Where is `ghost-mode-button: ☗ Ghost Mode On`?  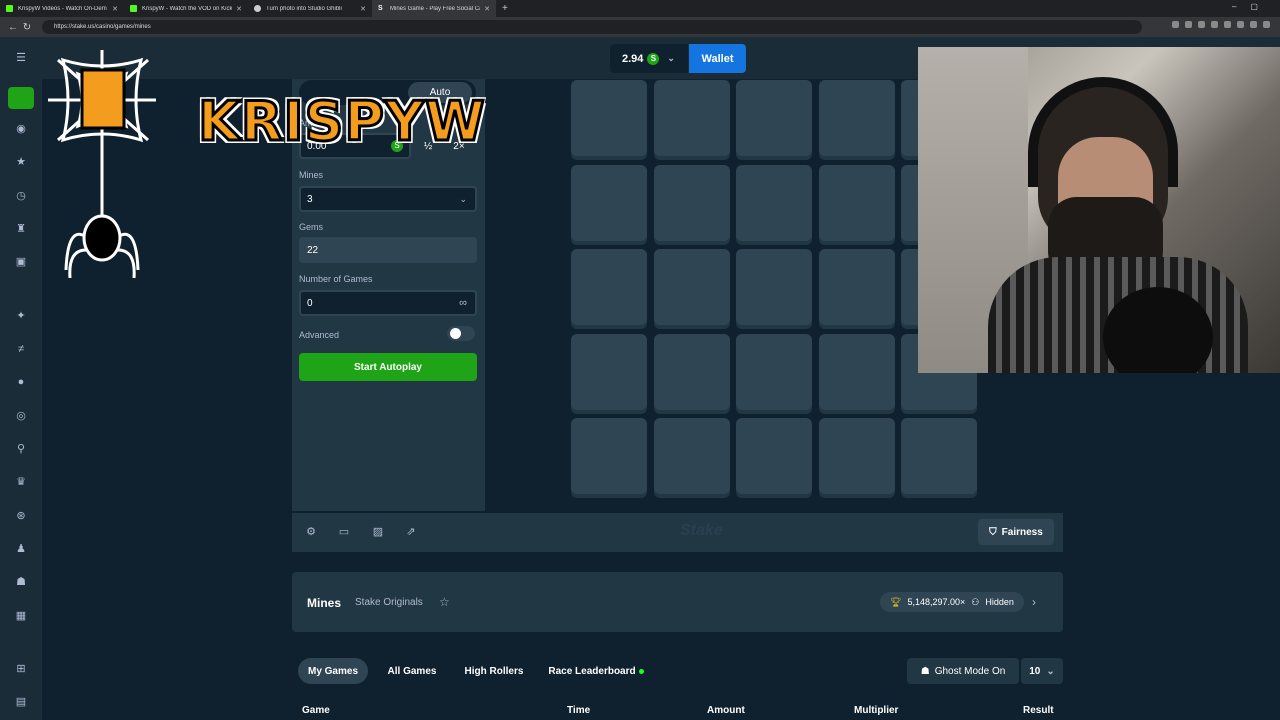
ghost-mode-button: ☗ Ghost Mode On is located at coordinates (963, 671).